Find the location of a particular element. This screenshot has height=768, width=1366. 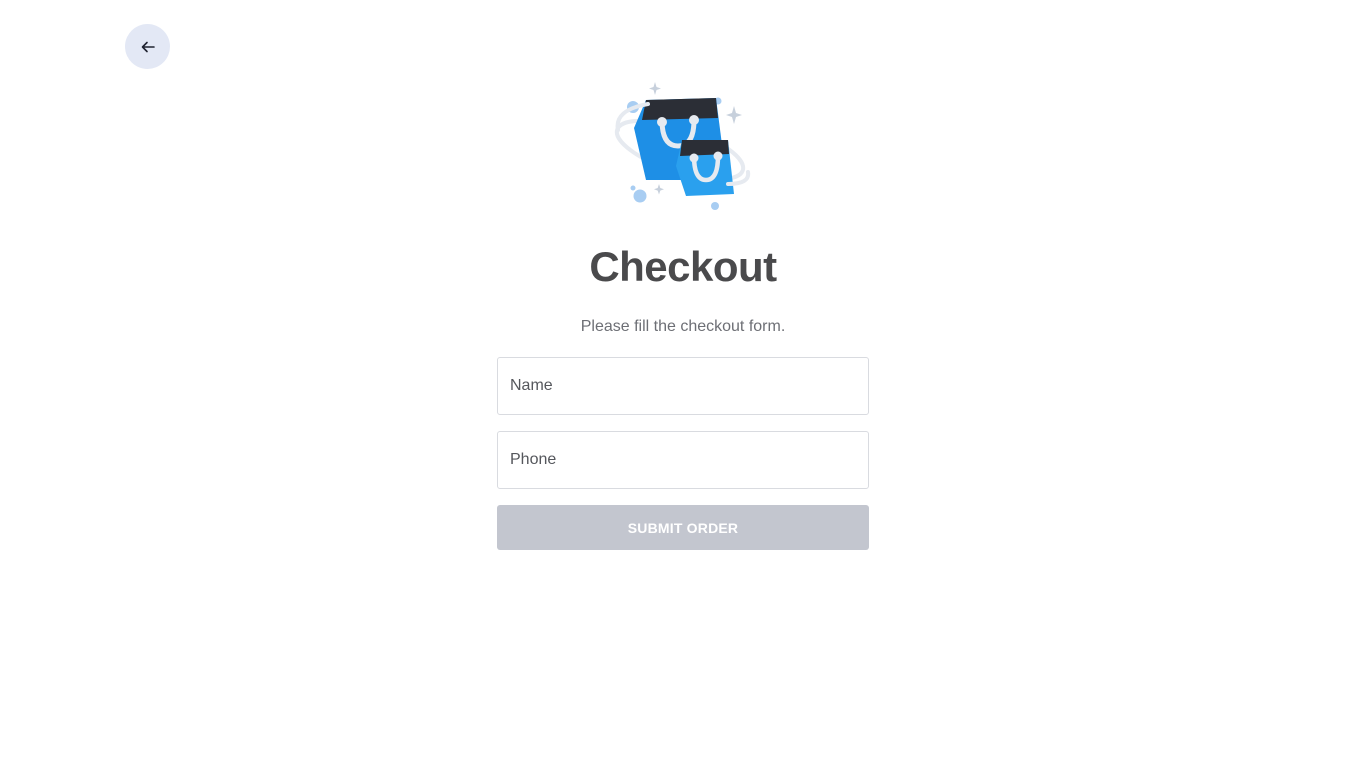

submit-order-button: SUBMIT ORDER is located at coordinates (683, 527).